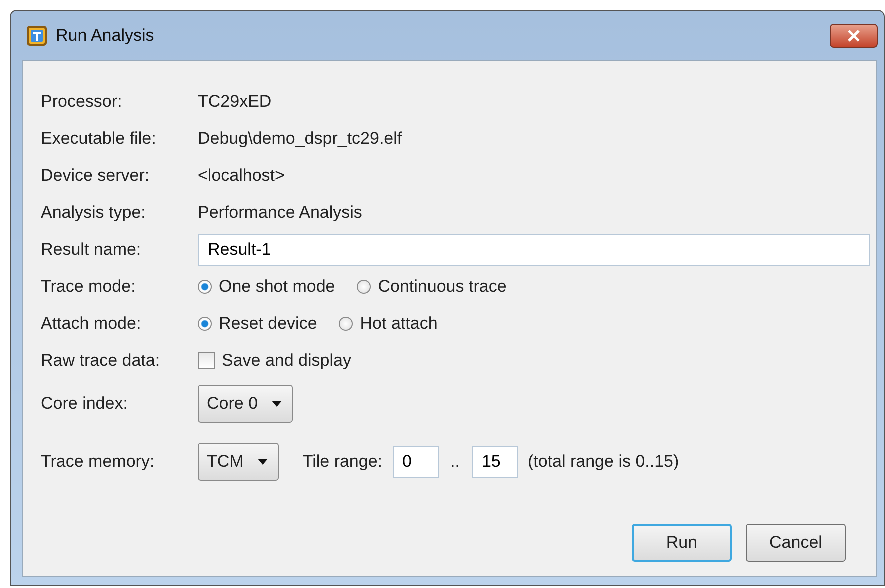 This screenshot has width=885, height=588. I want to click on field-label: Raw trace data:, so click(101, 361).